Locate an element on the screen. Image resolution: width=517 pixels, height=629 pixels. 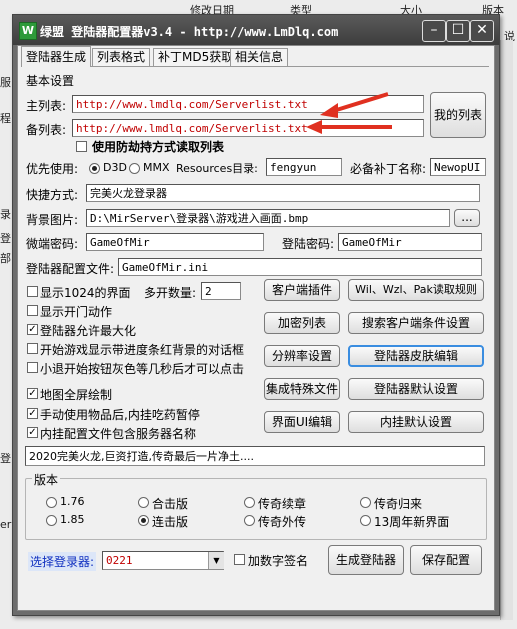
shortcut-input: 完美火龙登录器 is located at coordinates (283, 193).